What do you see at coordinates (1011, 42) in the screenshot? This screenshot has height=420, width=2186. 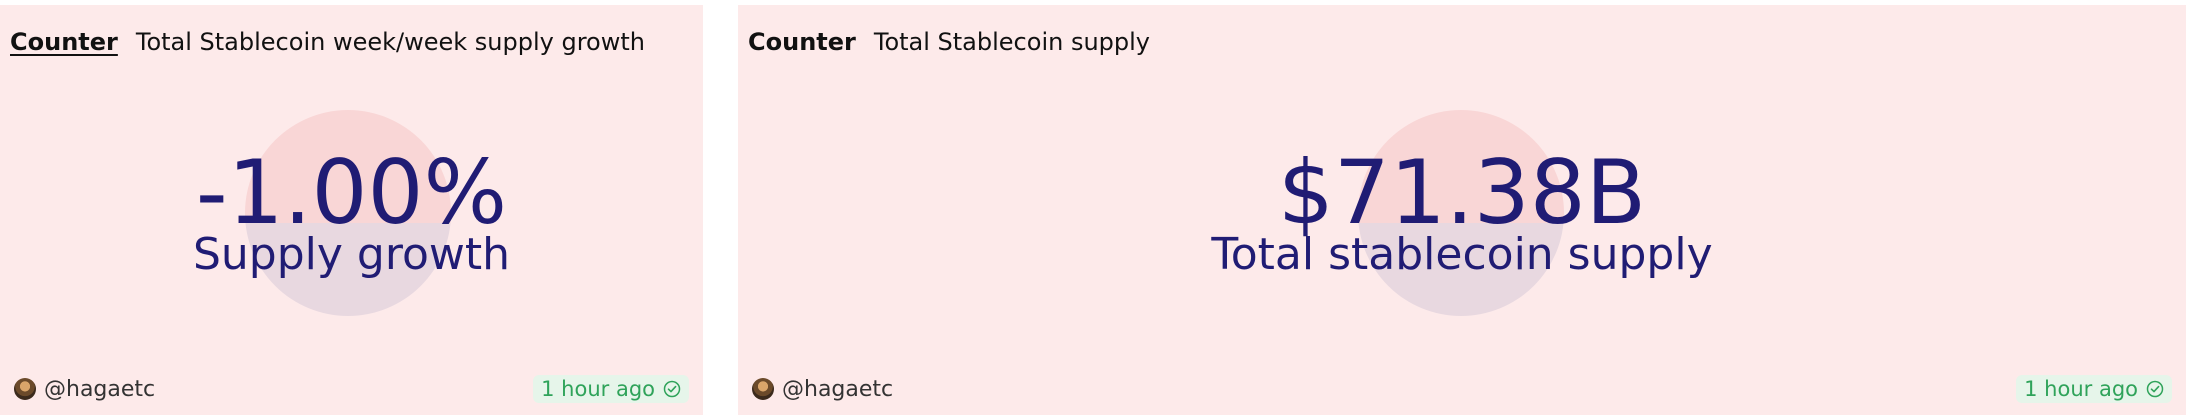 I see `card-title: Total Stablecoin supply` at bounding box center [1011, 42].